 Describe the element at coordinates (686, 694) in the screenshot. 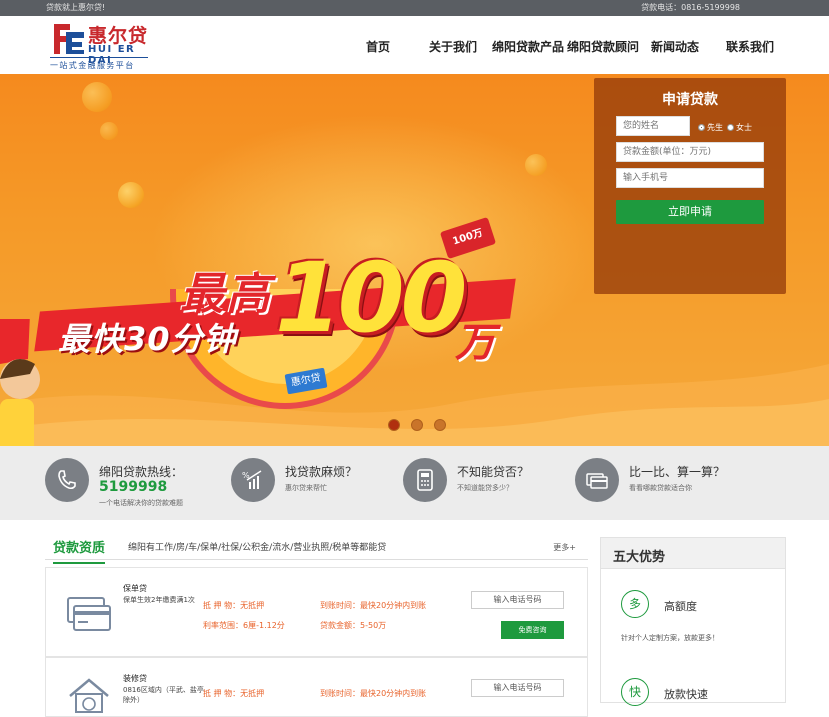

I see `advantage-name: 放款快速` at that location.